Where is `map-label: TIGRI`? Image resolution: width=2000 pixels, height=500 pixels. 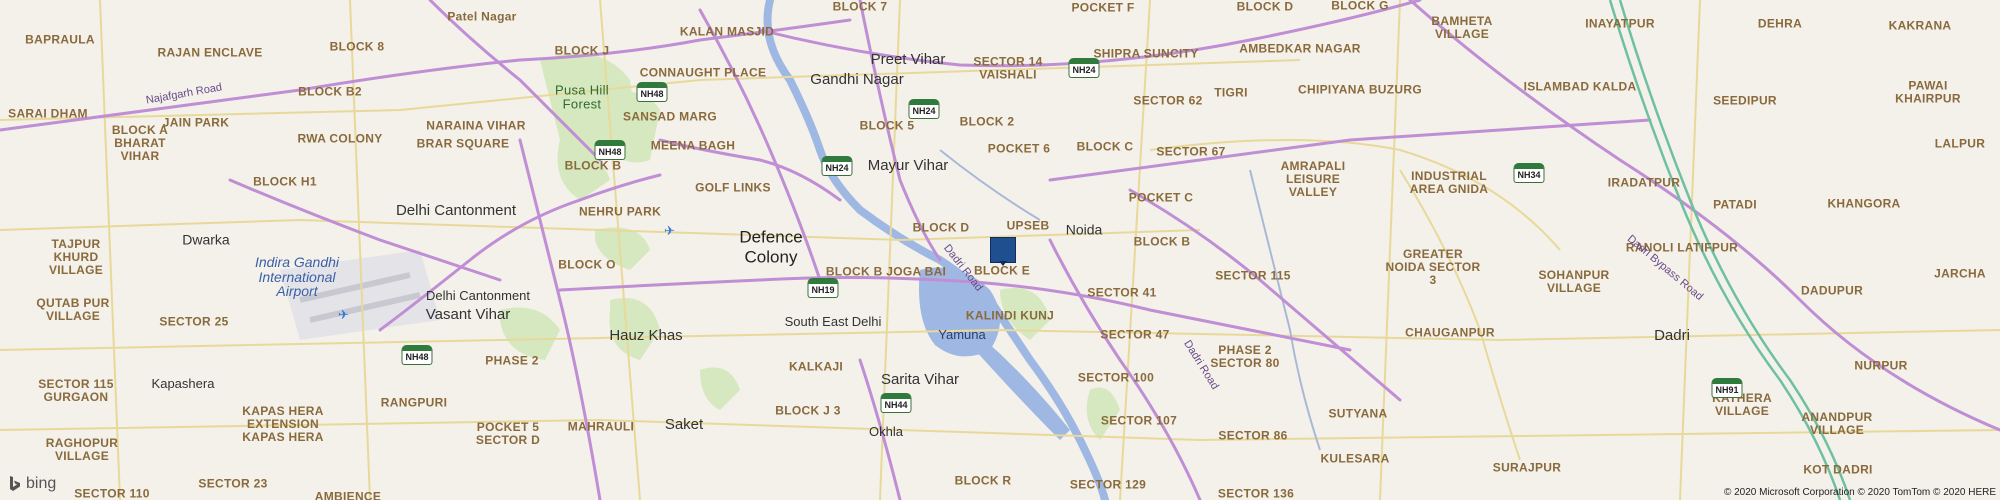
map-label: TIGRI is located at coordinates (1231, 92).